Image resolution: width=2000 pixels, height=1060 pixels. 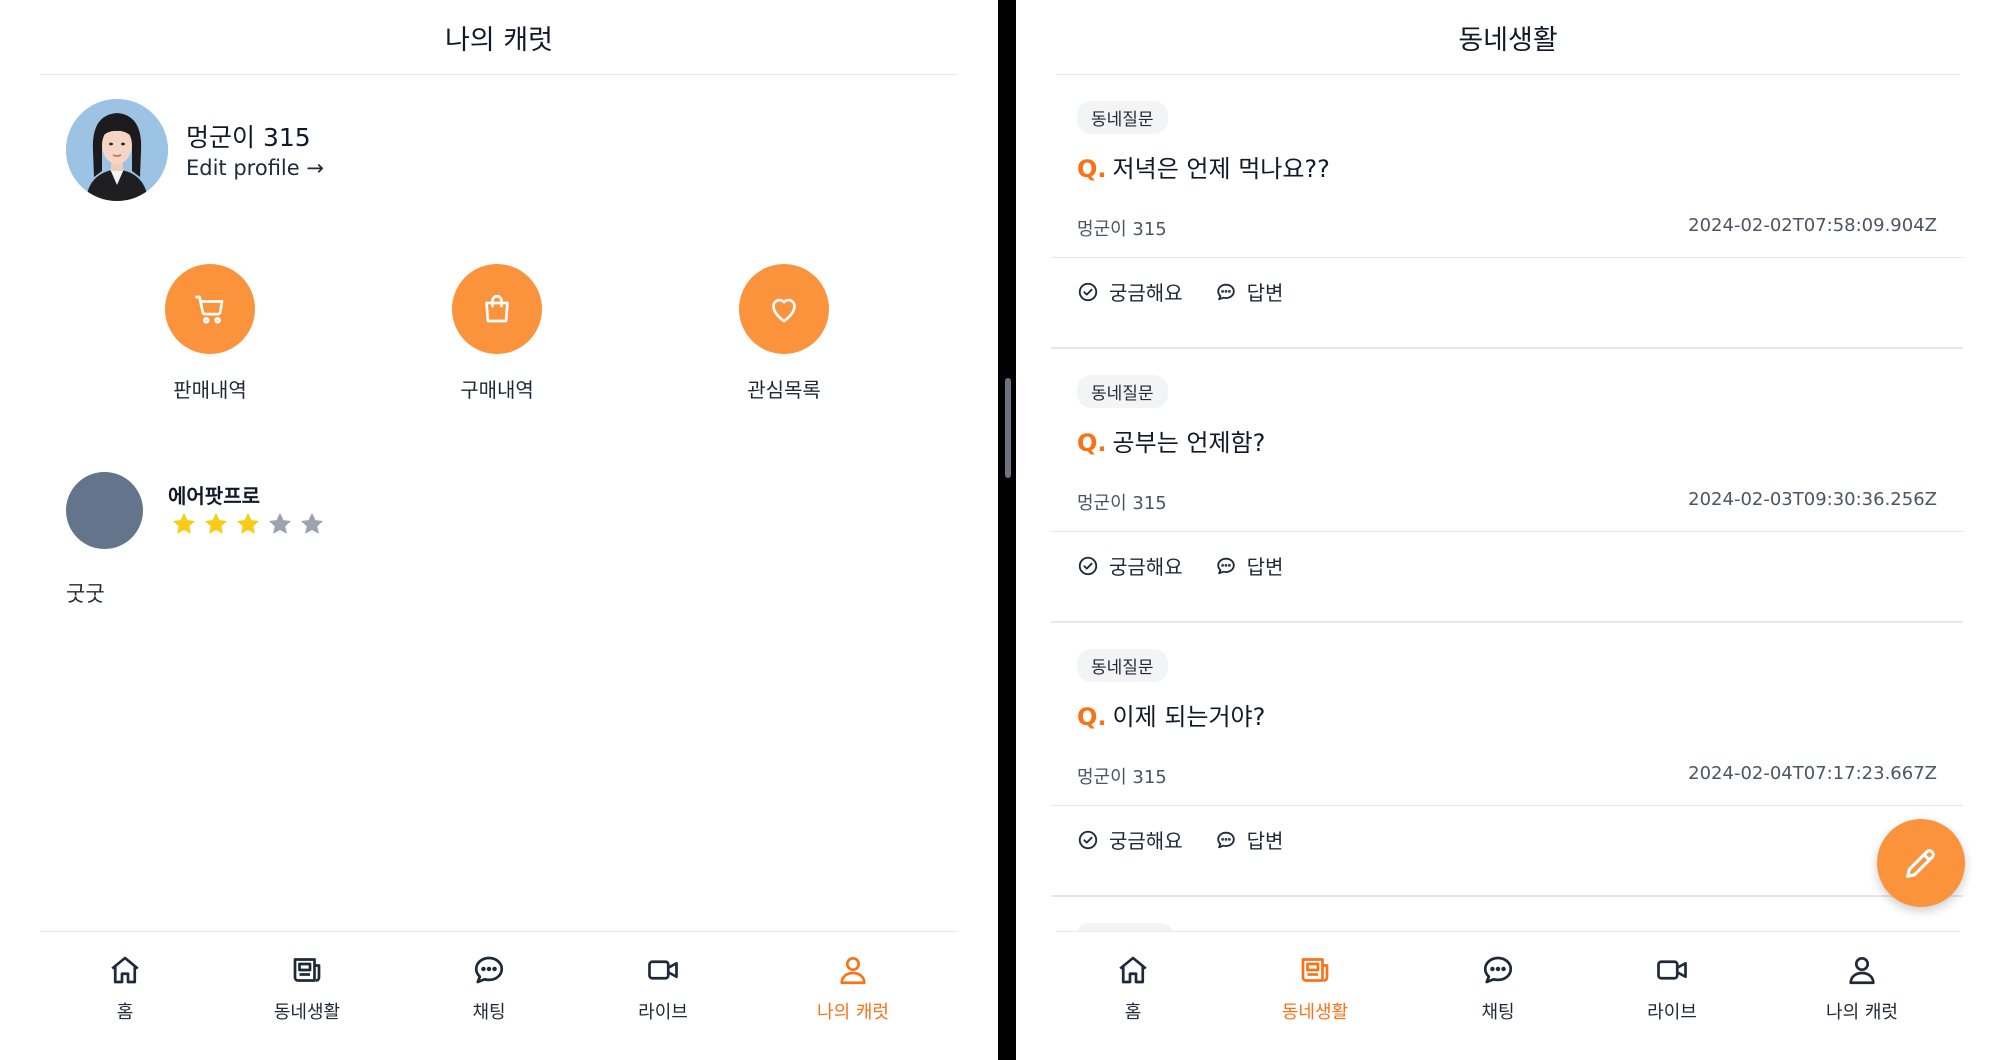 What do you see at coordinates (280, 523) in the screenshot?
I see `star-empty-icon` at bounding box center [280, 523].